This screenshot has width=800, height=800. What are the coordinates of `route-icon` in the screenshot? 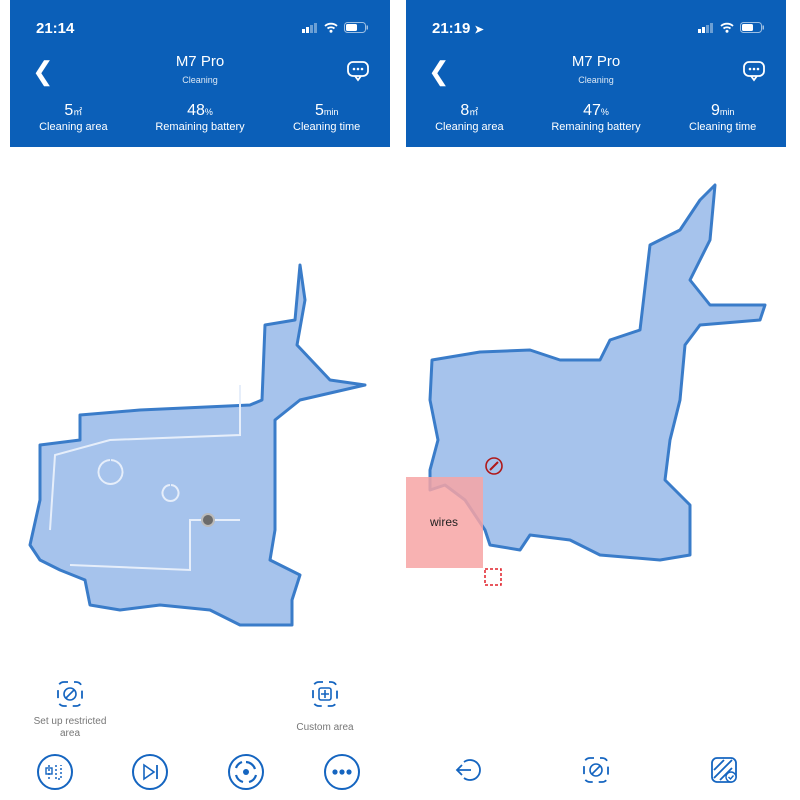 It's located at (55, 772).